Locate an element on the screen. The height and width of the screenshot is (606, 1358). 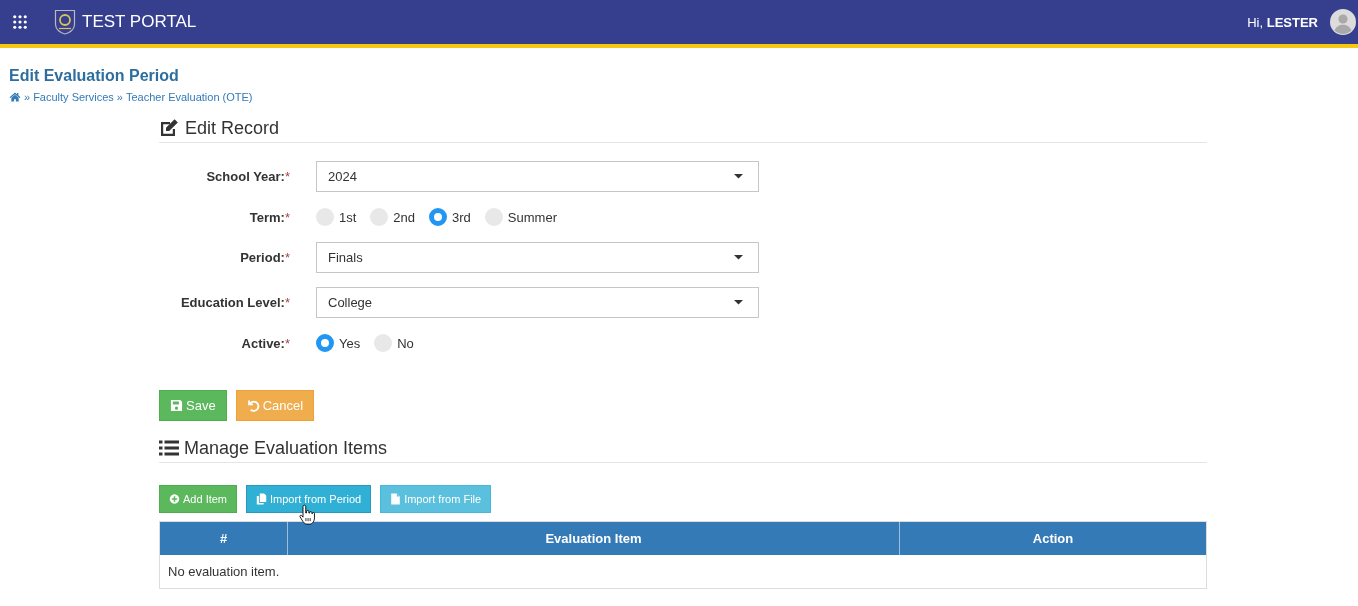
list-icon is located at coordinates (169, 448).